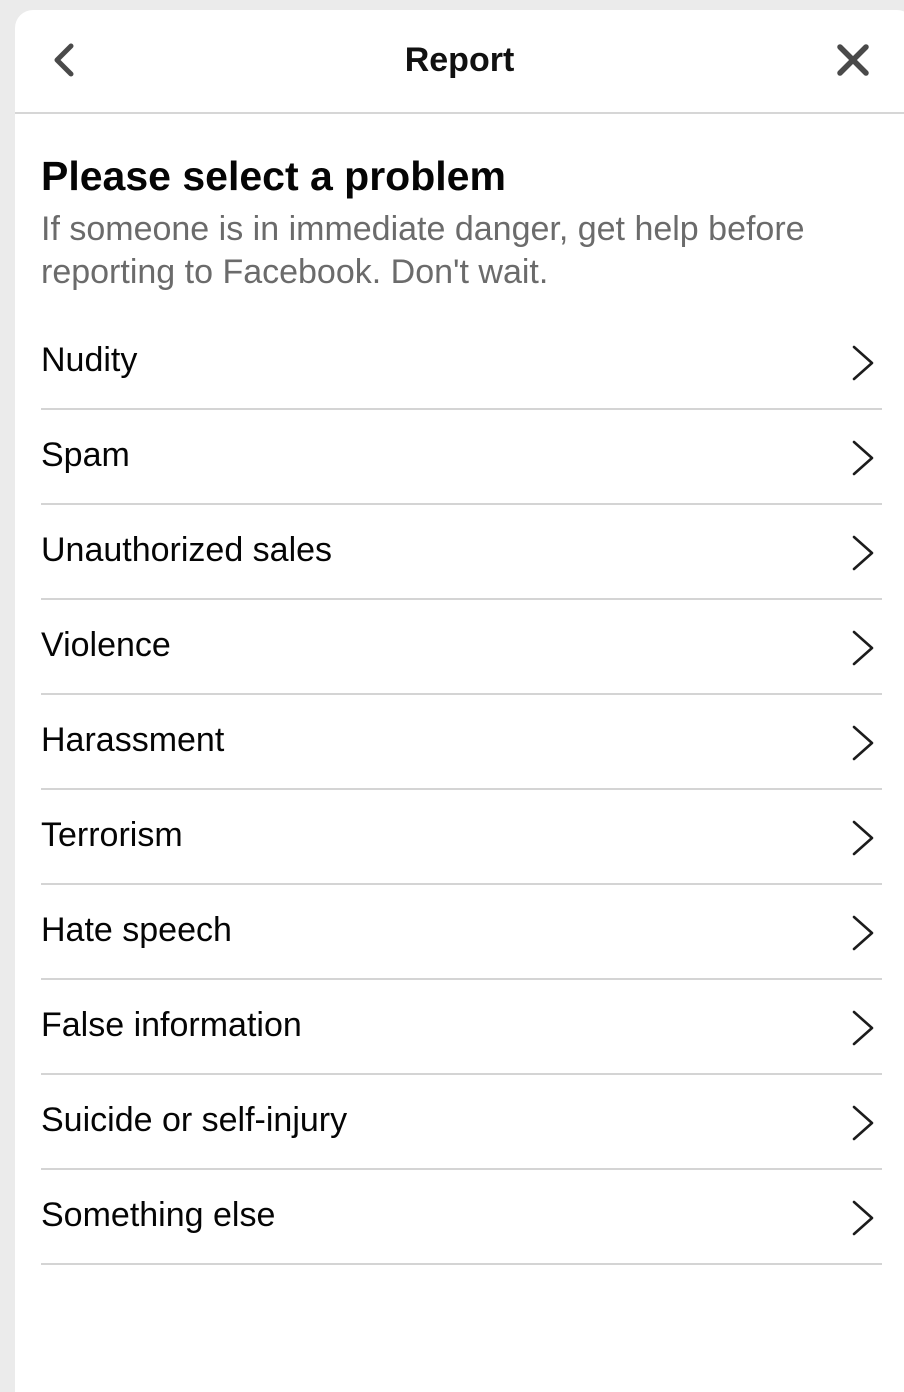 The width and height of the screenshot is (904, 1392). Describe the element at coordinates (461, 457) in the screenshot. I see `problem-item-spam: Spam` at that location.